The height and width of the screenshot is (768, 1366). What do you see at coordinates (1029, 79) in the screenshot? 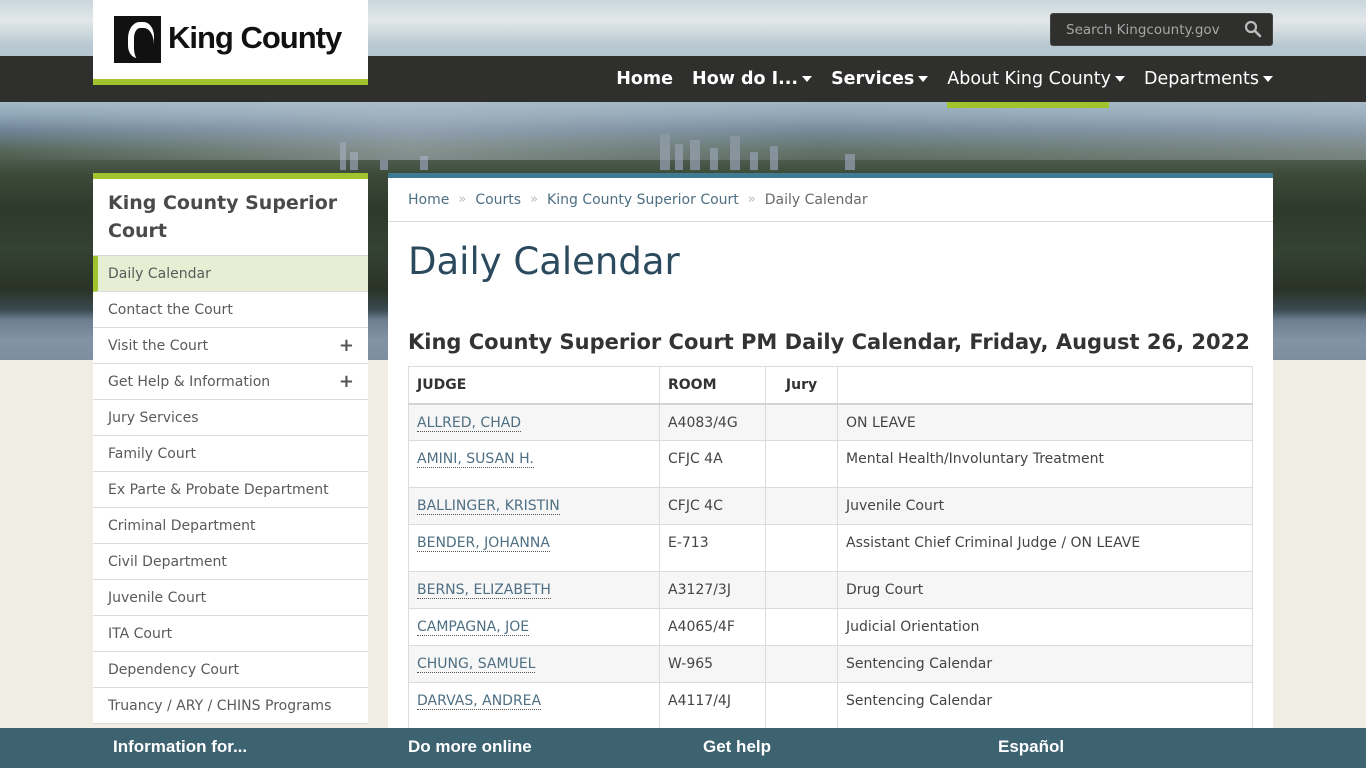
I see `nav-about-label: About King County` at bounding box center [1029, 79].